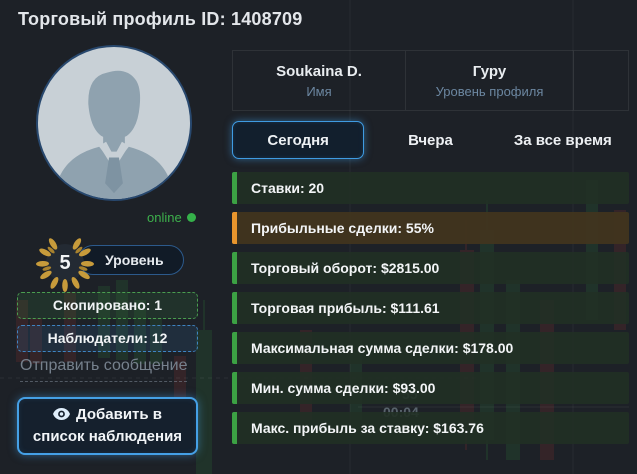 The image size is (637, 474). I want to click on stat-row-profitable-trades: Прибыльные сделки: 55%, so click(430, 228).